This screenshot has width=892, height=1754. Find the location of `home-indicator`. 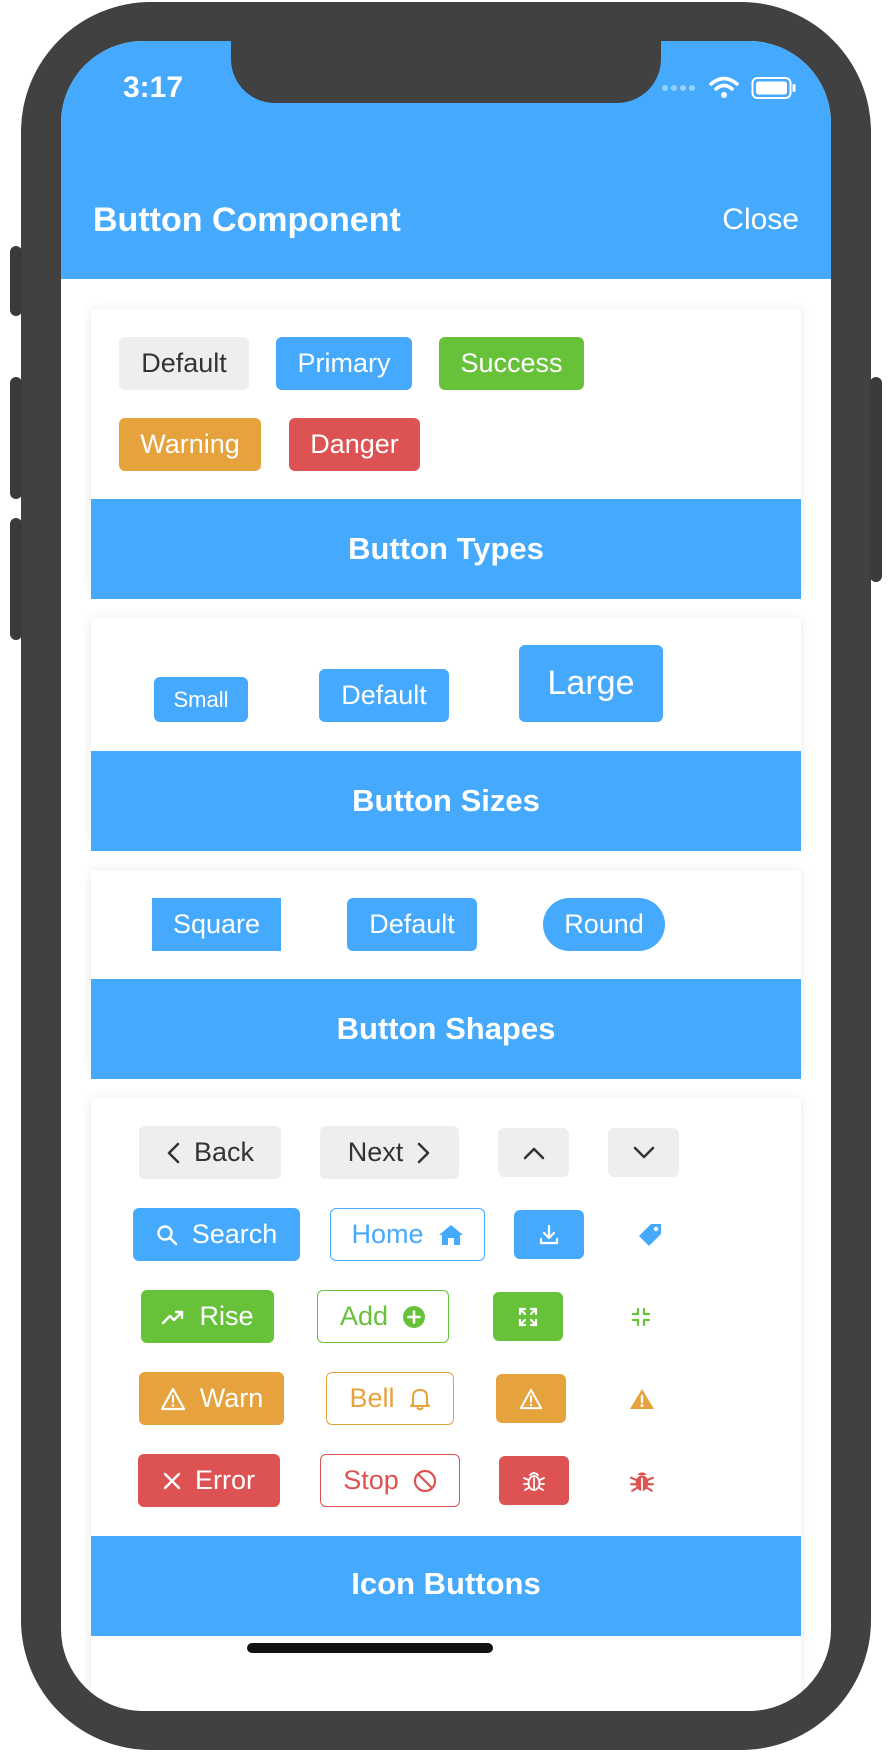

home-indicator is located at coordinates (370, 1648).